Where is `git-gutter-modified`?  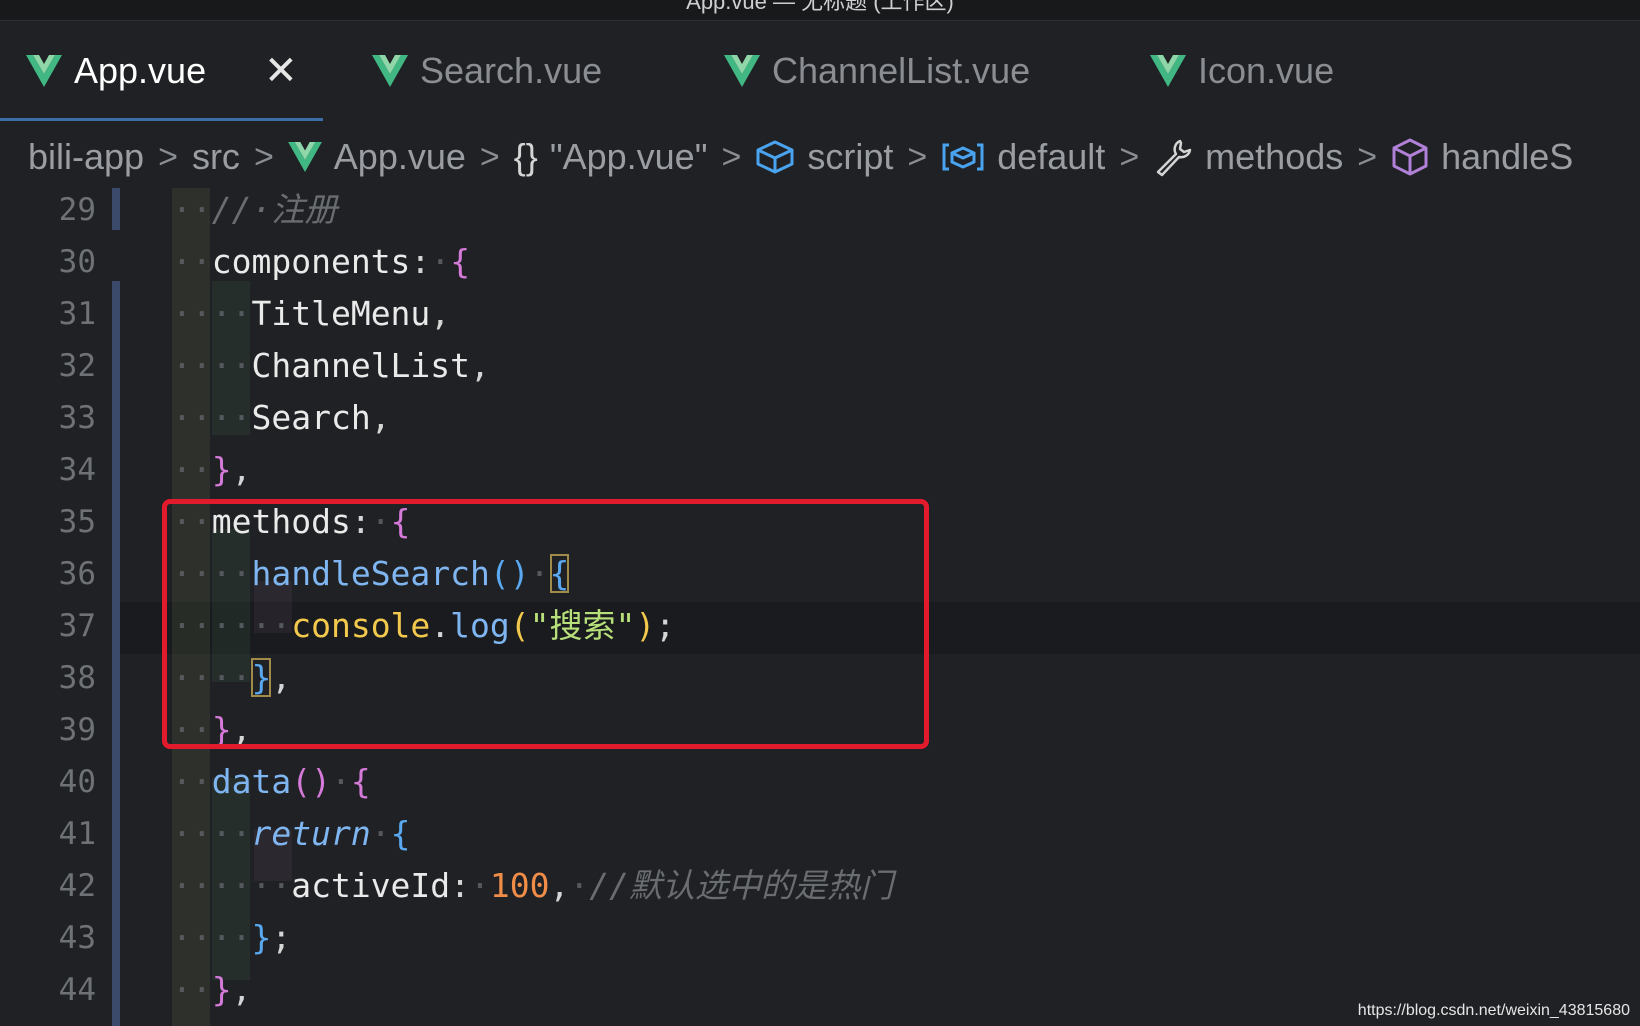
git-gutter-modified is located at coordinates (116, 209).